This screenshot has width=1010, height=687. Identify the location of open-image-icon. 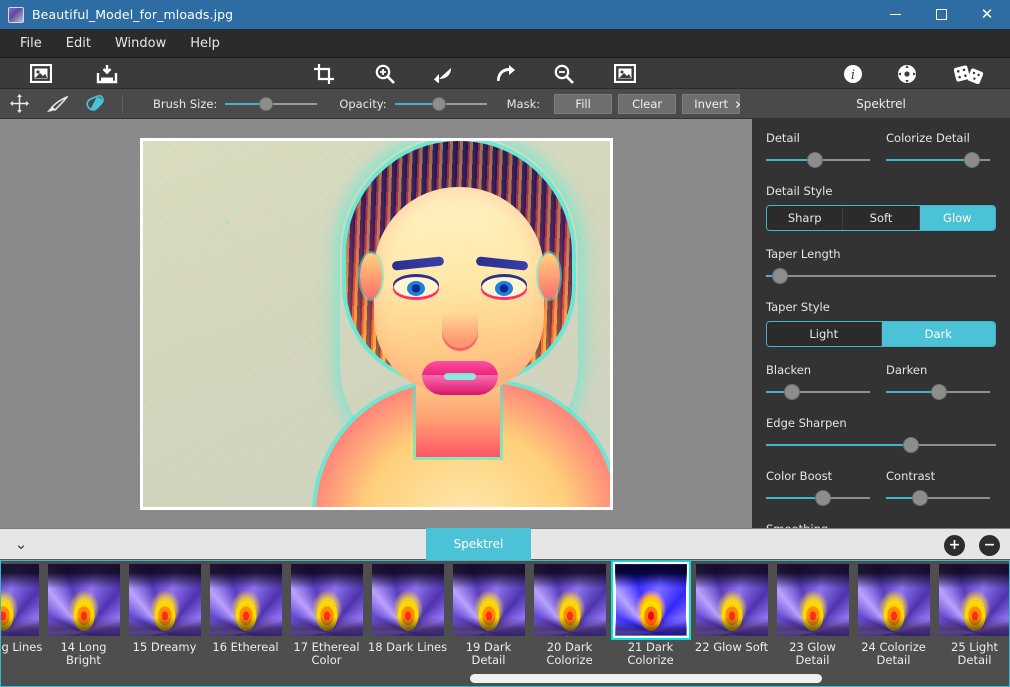
(41, 73).